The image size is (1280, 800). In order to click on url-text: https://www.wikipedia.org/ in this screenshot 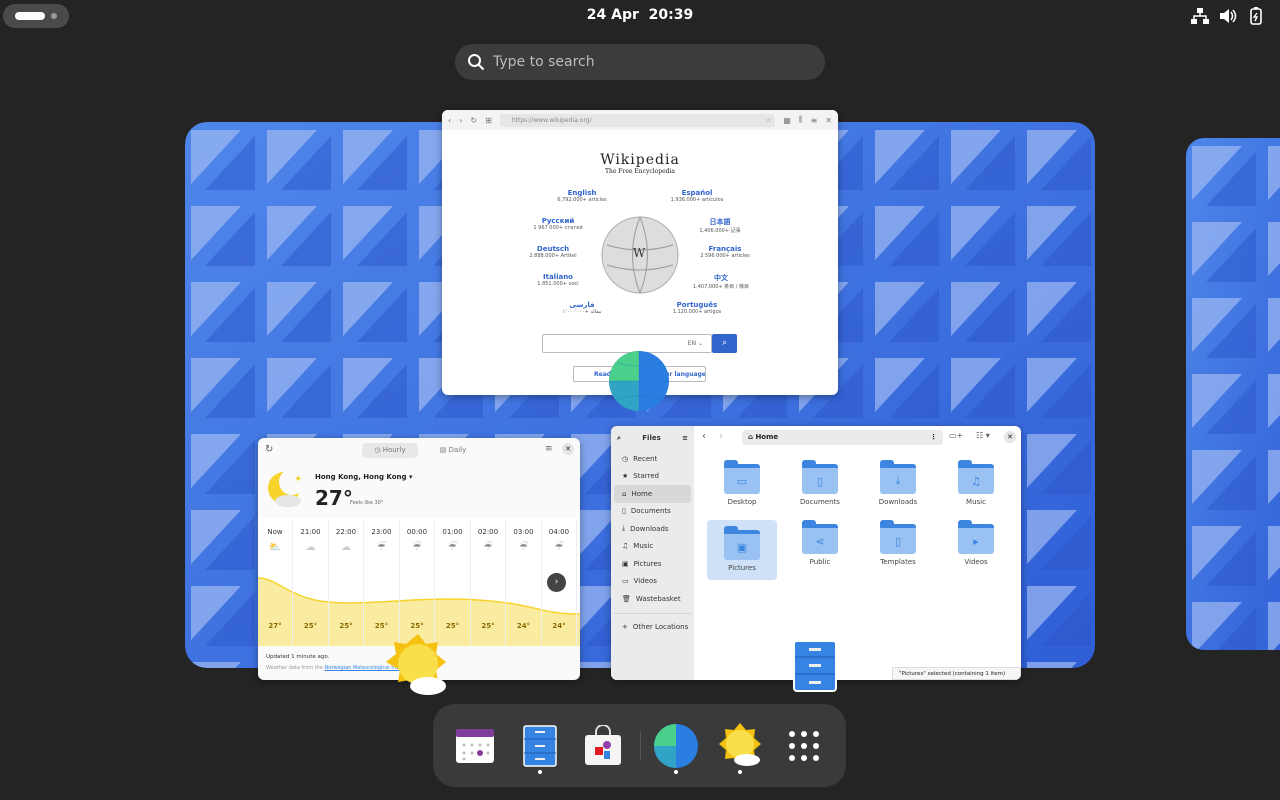, I will do `click(551, 120)`.